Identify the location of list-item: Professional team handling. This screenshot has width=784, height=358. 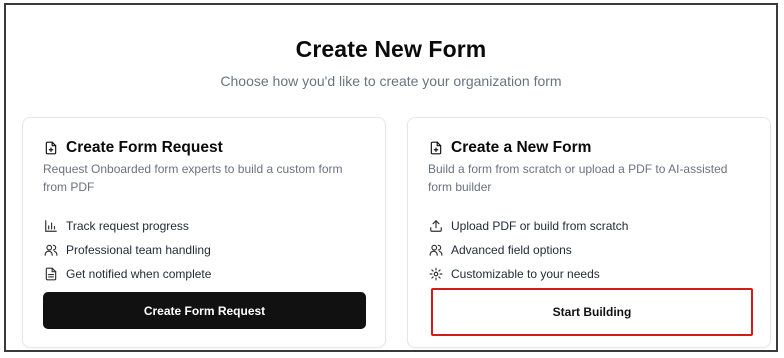
(127, 250).